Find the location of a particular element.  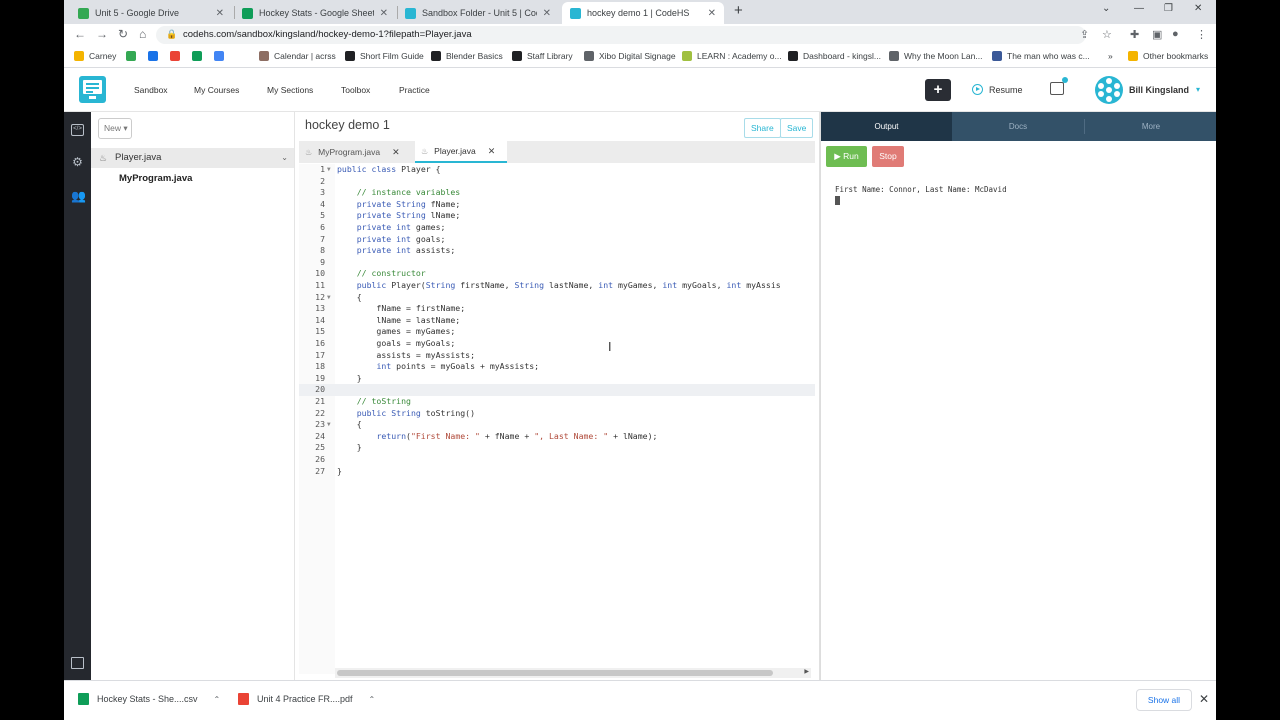

minimize-icon: — is located at coordinates (1139, 8).